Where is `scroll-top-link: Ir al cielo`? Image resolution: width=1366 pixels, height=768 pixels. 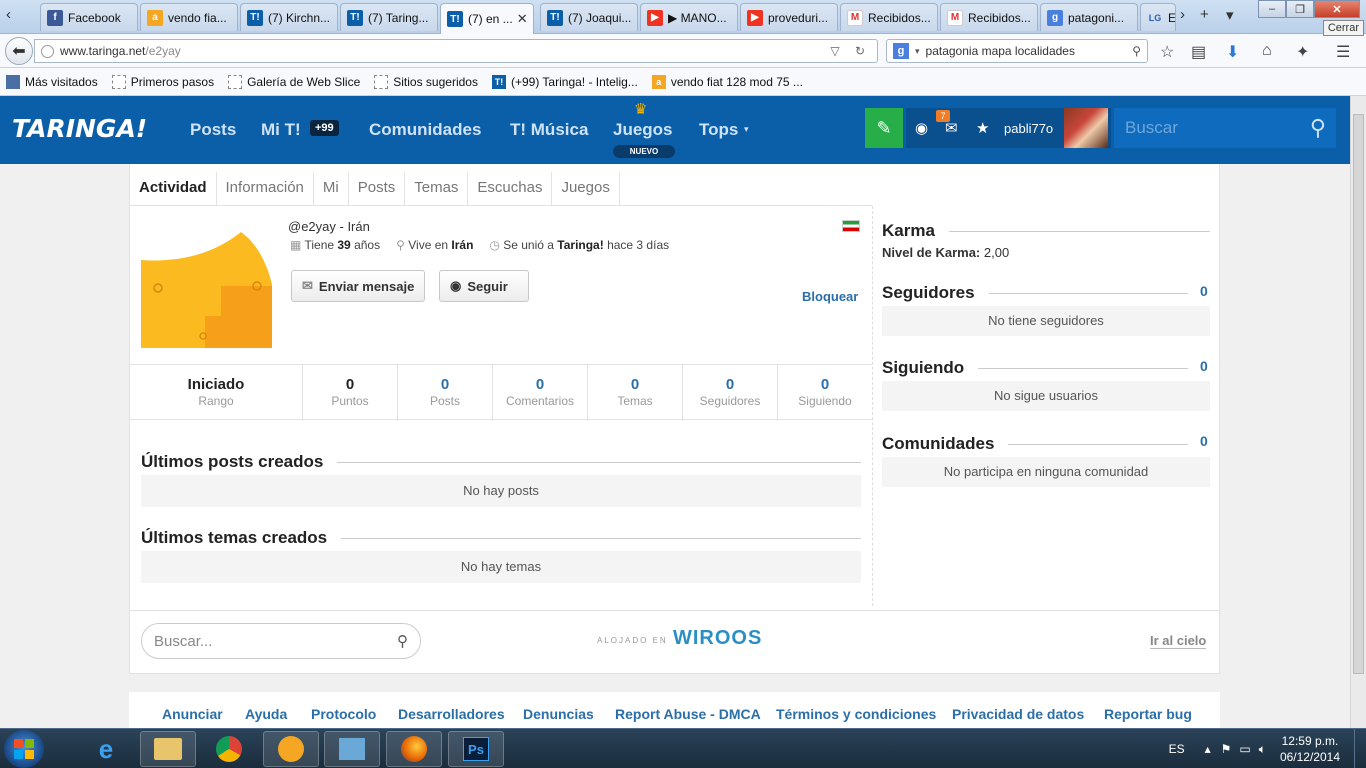 scroll-top-link: Ir al cielo is located at coordinates (1178, 641).